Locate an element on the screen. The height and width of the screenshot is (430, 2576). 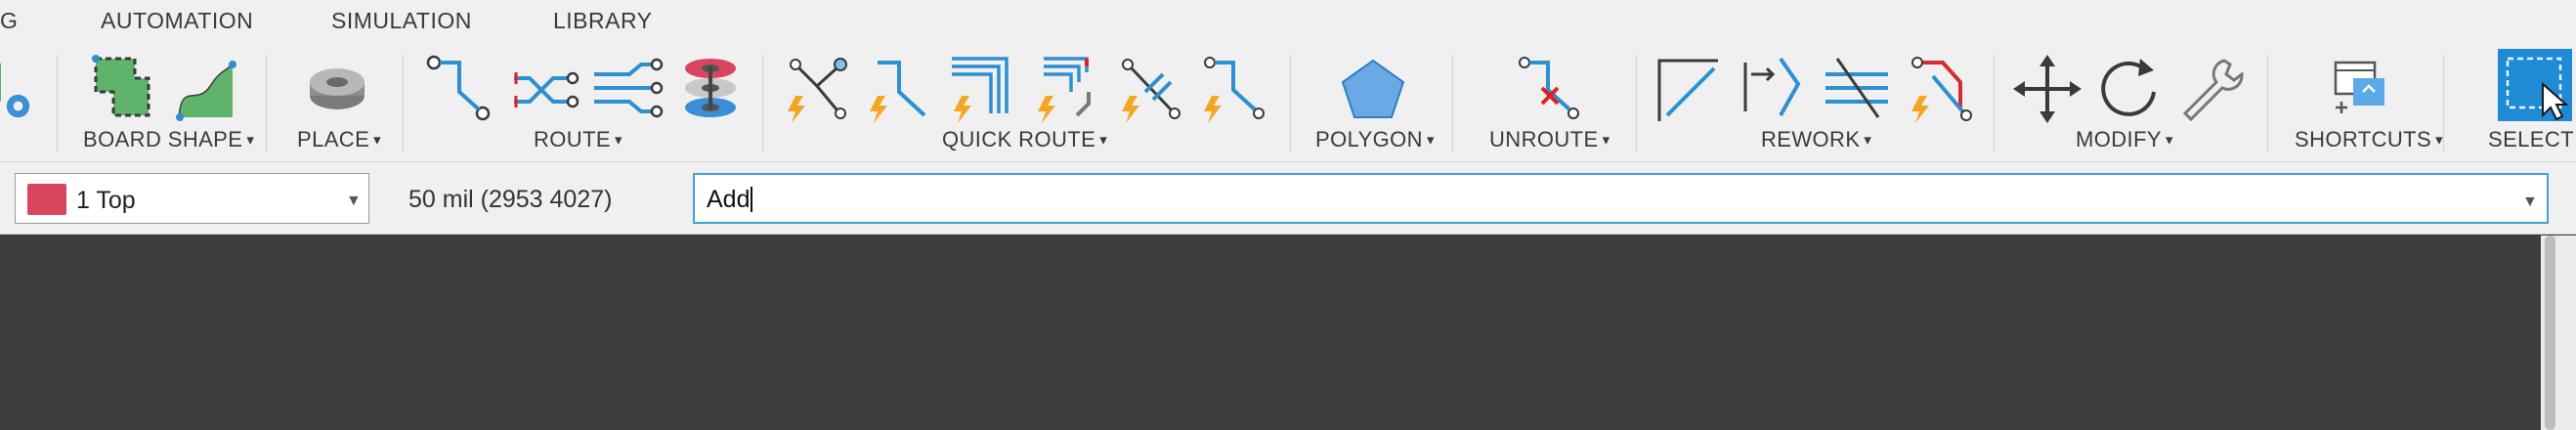
wrench-icon is located at coordinates (2212, 89).